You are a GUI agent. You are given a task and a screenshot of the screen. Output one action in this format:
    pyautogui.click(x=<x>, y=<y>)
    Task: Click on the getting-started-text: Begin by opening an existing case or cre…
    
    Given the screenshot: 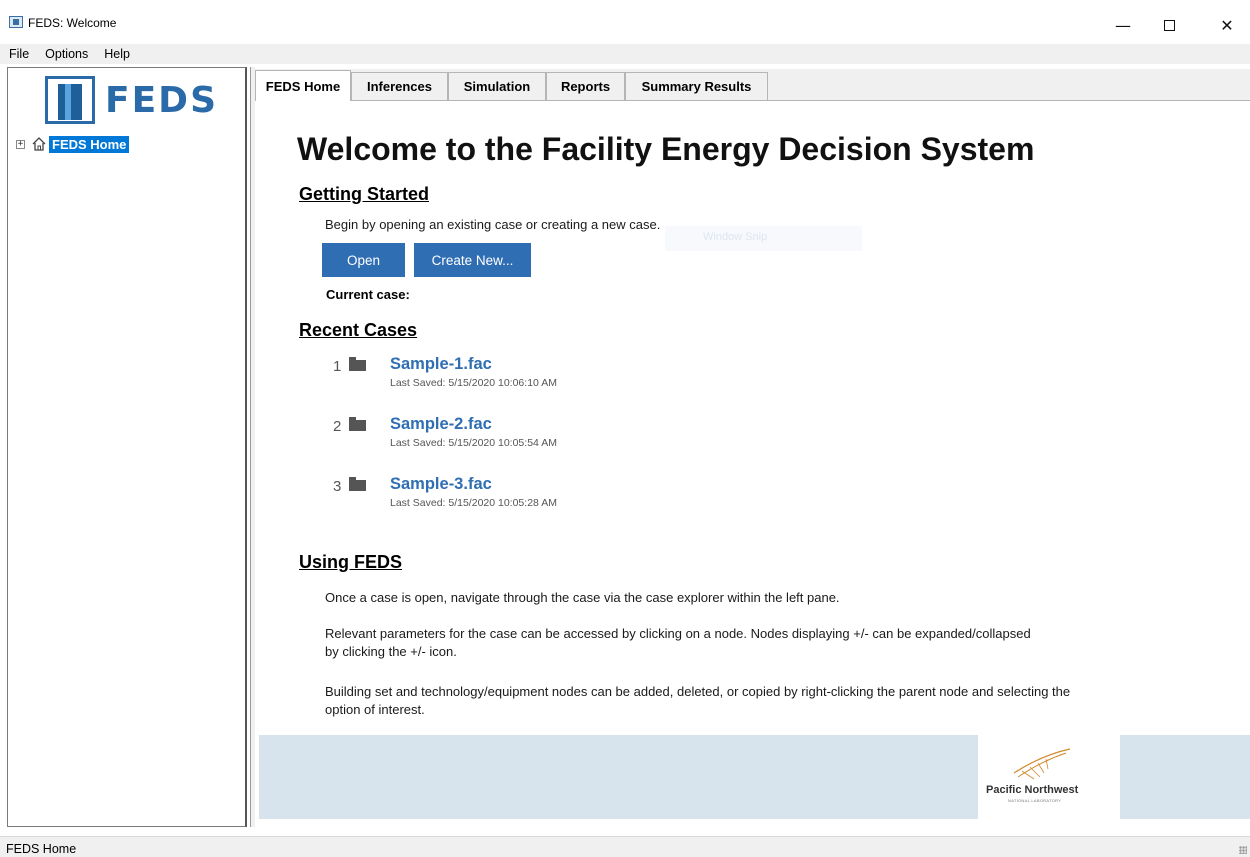 What is the action you would take?
    pyautogui.click(x=493, y=224)
    